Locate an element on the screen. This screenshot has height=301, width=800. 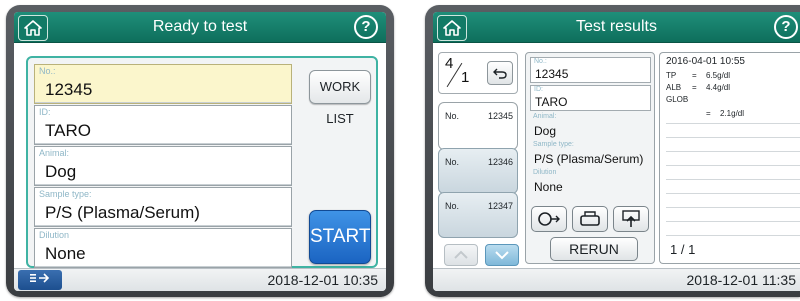
logout-icon is located at coordinates (40, 278).